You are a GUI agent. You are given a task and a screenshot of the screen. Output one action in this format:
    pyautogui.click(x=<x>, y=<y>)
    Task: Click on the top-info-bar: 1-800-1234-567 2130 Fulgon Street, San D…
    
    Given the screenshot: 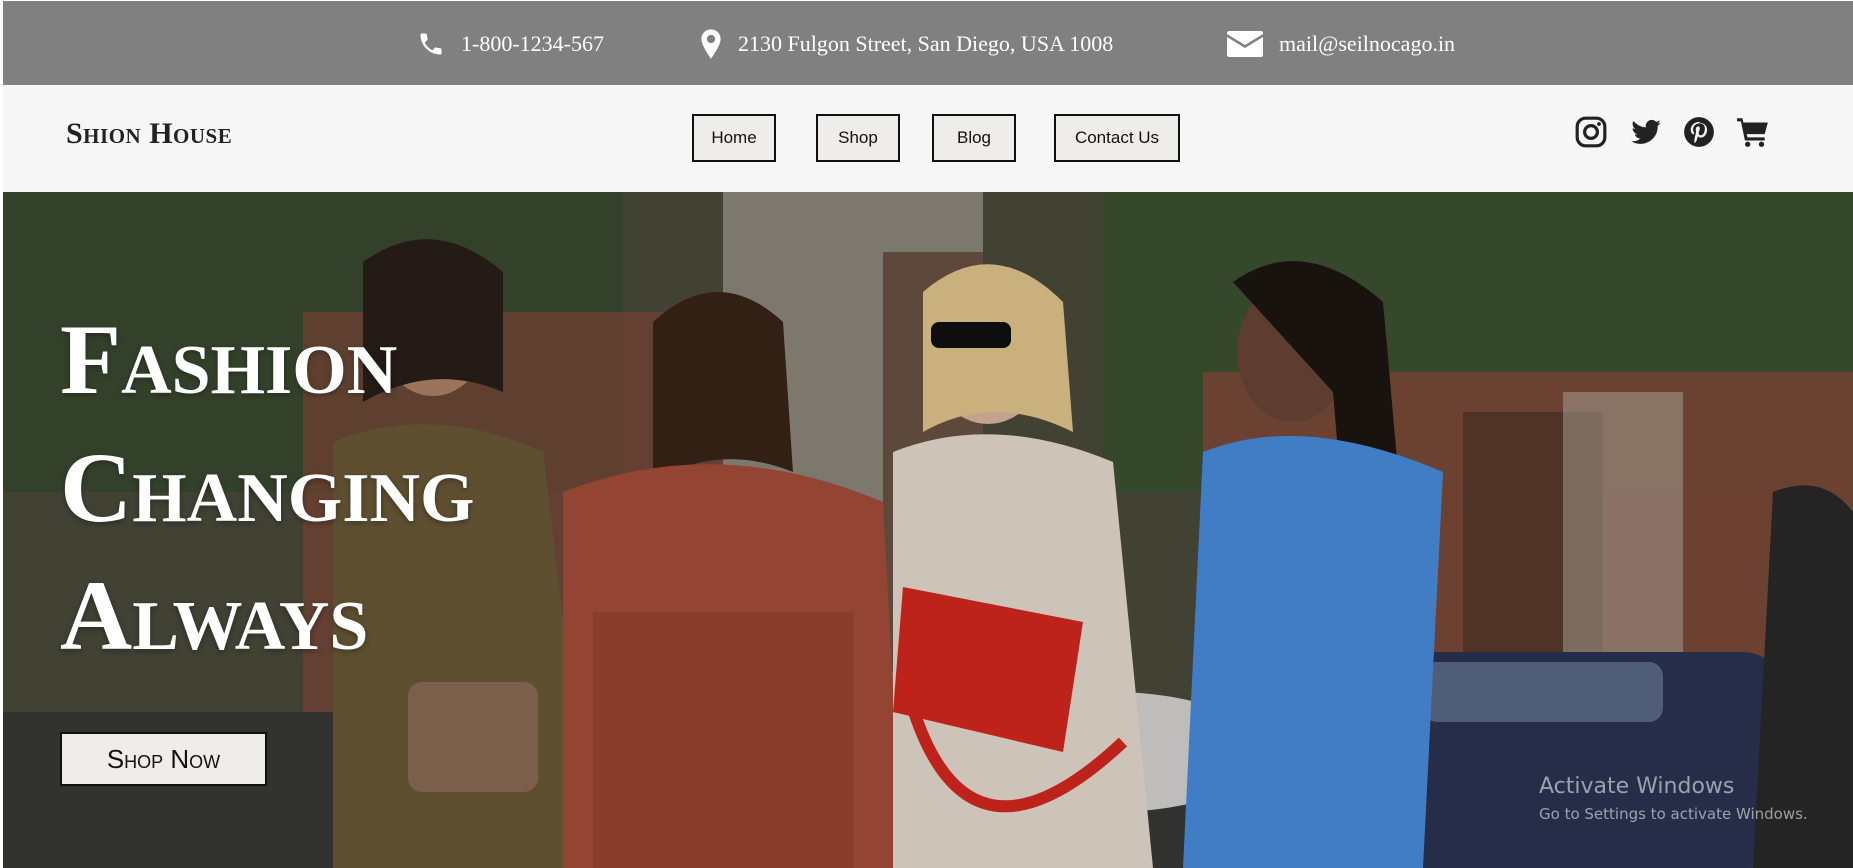 What is the action you would take?
    pyautogui.click(x=928, y=43)
    